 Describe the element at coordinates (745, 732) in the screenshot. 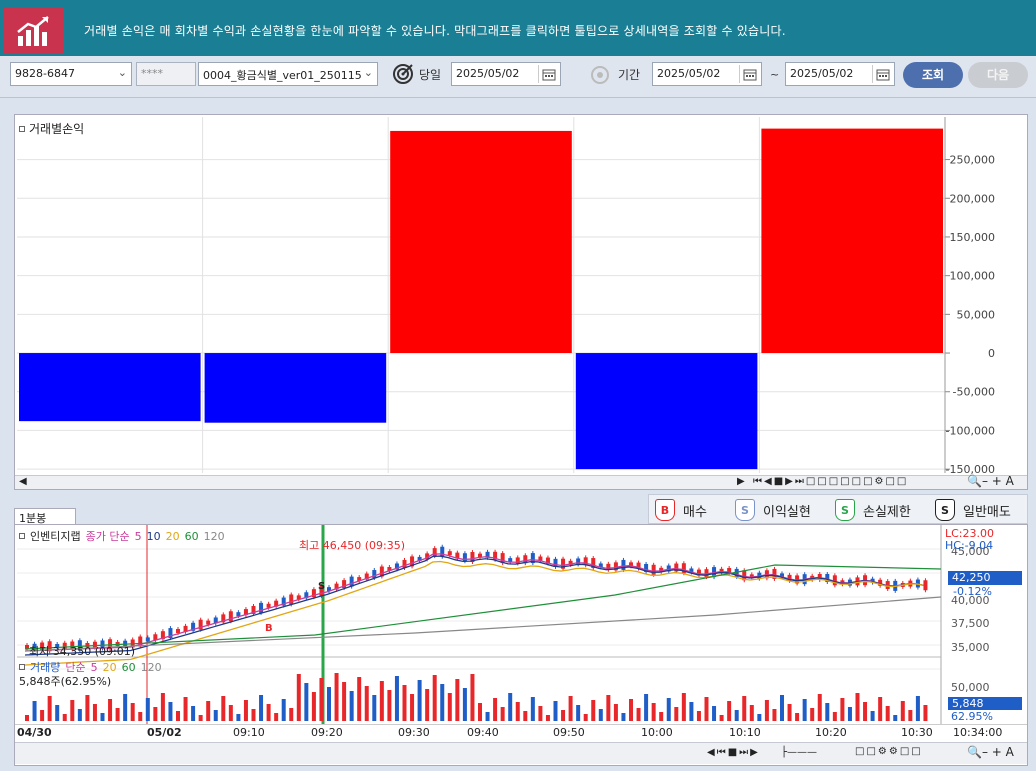

I see `time-label: 10:10` at that location.